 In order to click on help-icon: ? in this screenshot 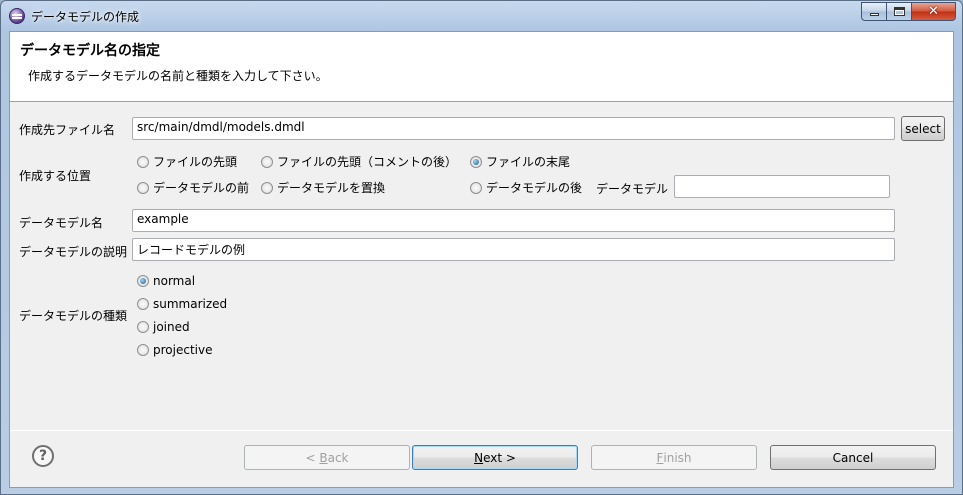, I will do `click(43, 456)`.